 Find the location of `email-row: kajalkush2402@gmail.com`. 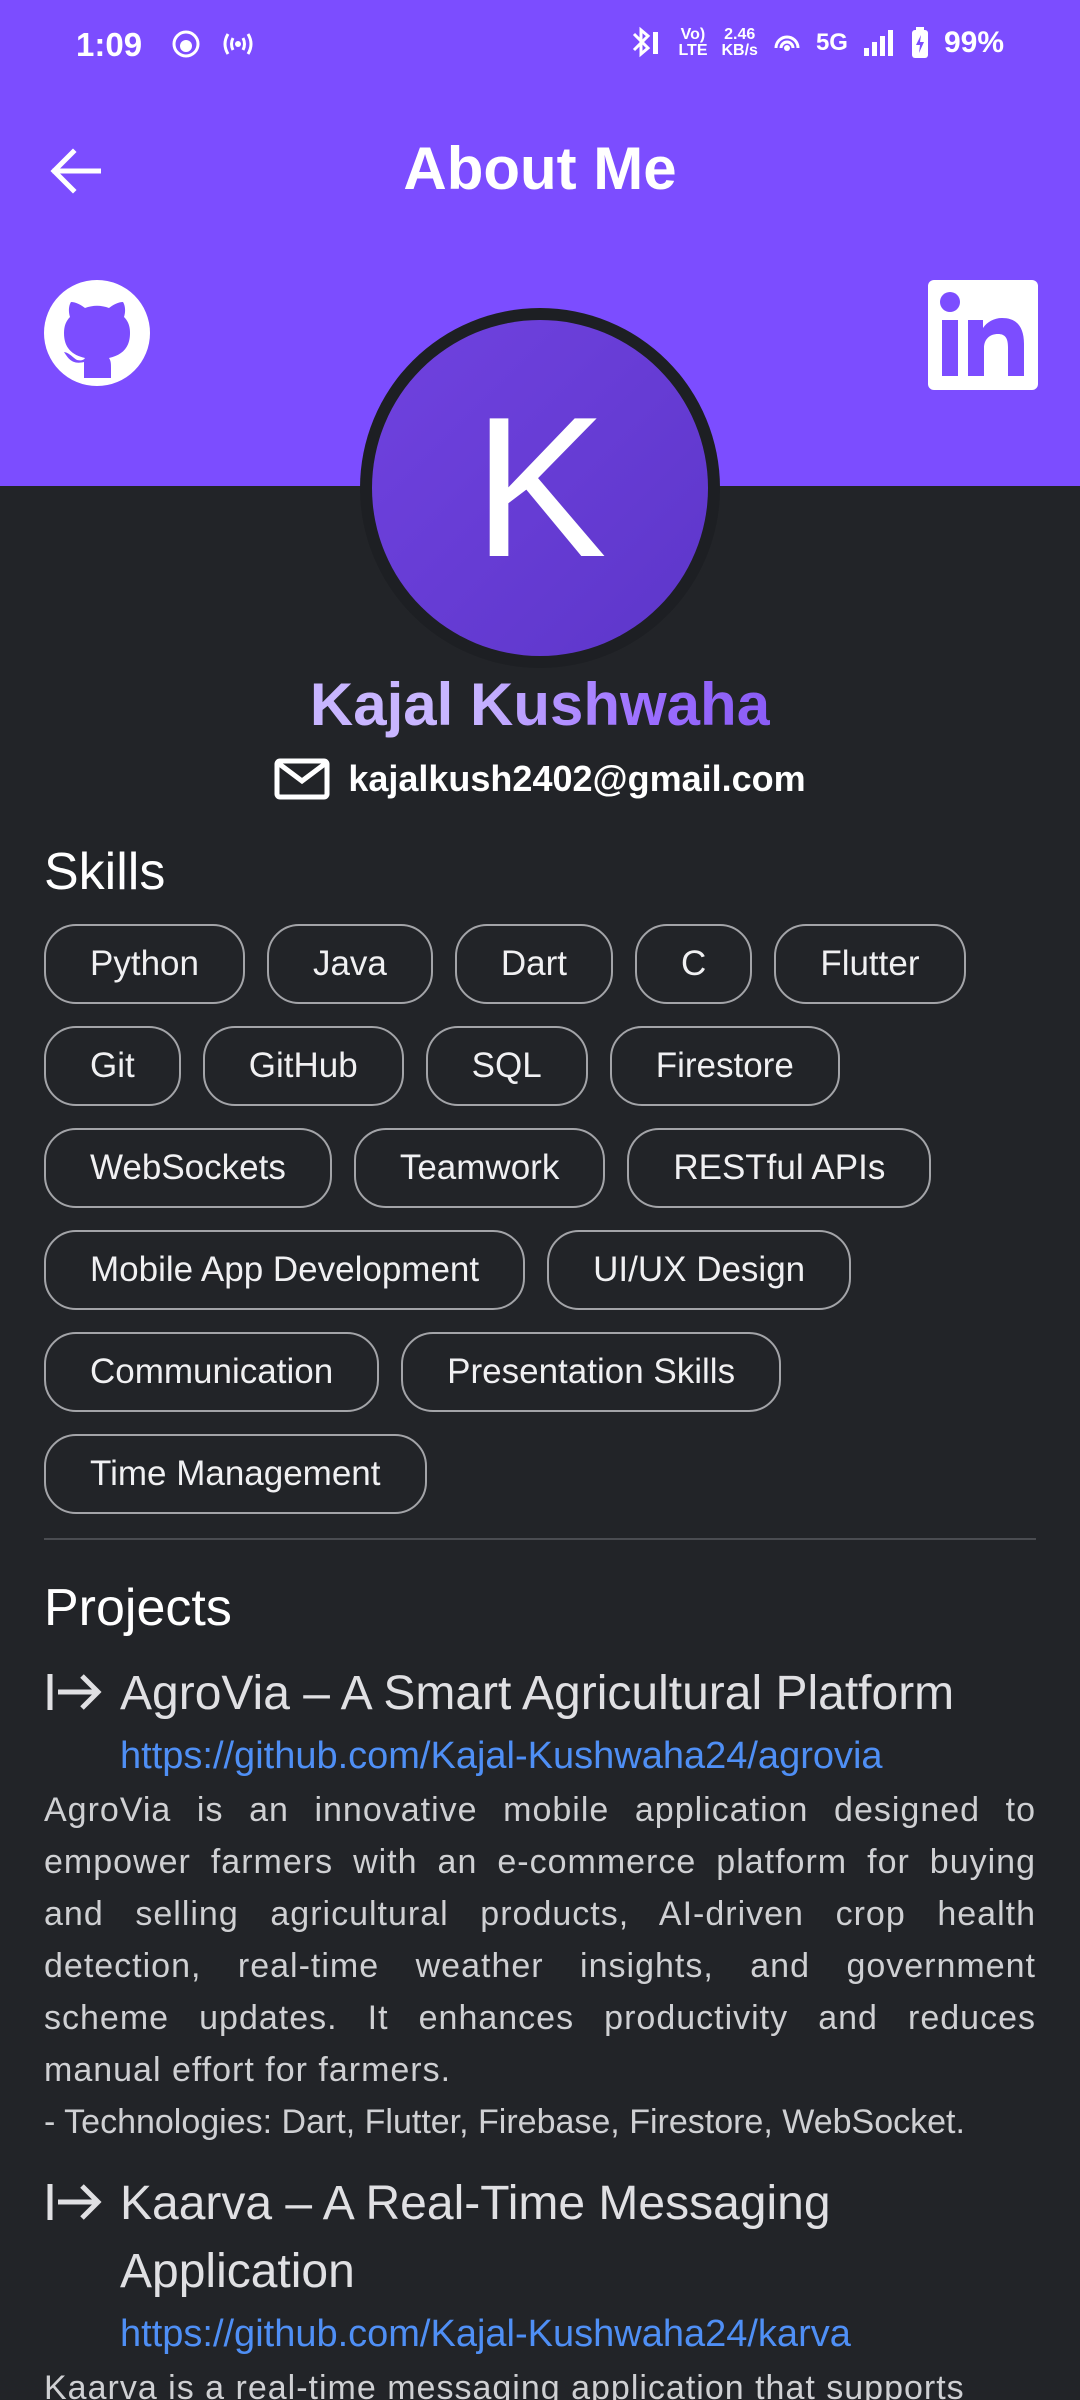

email-row: kajalkush2402@gmail.com is located at coordinates (540, 779).